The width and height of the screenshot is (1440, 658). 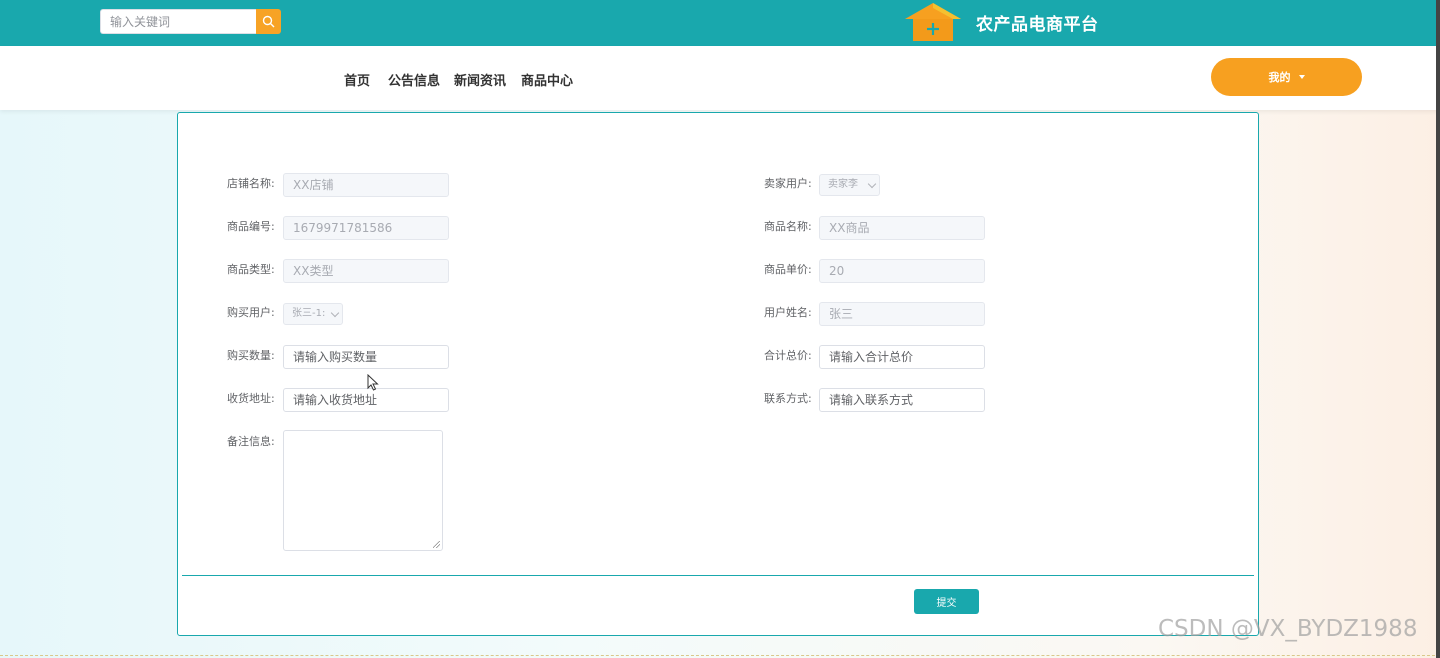 What do you see at coordinates (1438, 329) in the screenshot?
I see `window-edge` at bounding box center [1438, 329].